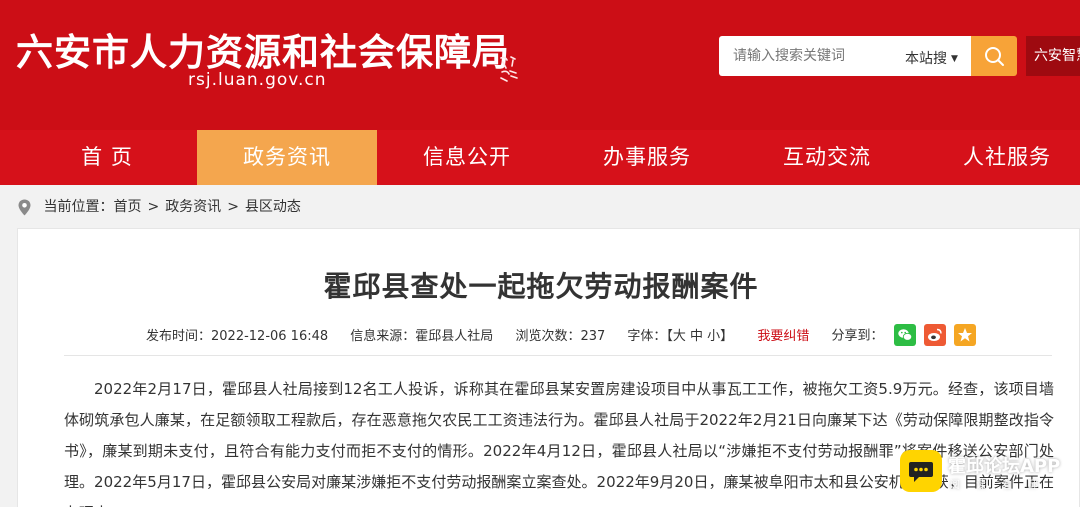 This screenshot has width=1080, height=507. I want to click on app-slogan: 阅读看邱, so click(1002, 485).